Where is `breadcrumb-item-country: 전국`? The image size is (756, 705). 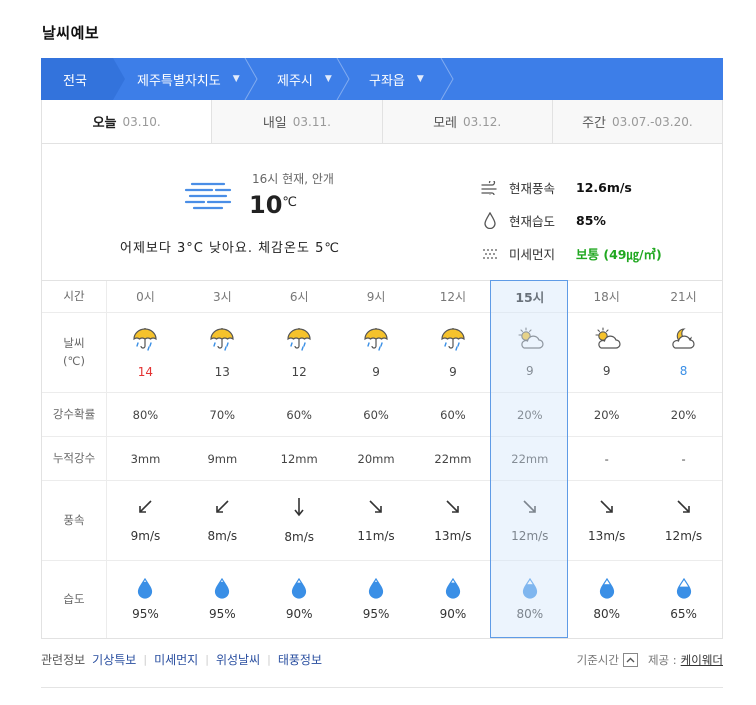 breadcrumb-item-country: 전국 is located at coordinates (83, 79).